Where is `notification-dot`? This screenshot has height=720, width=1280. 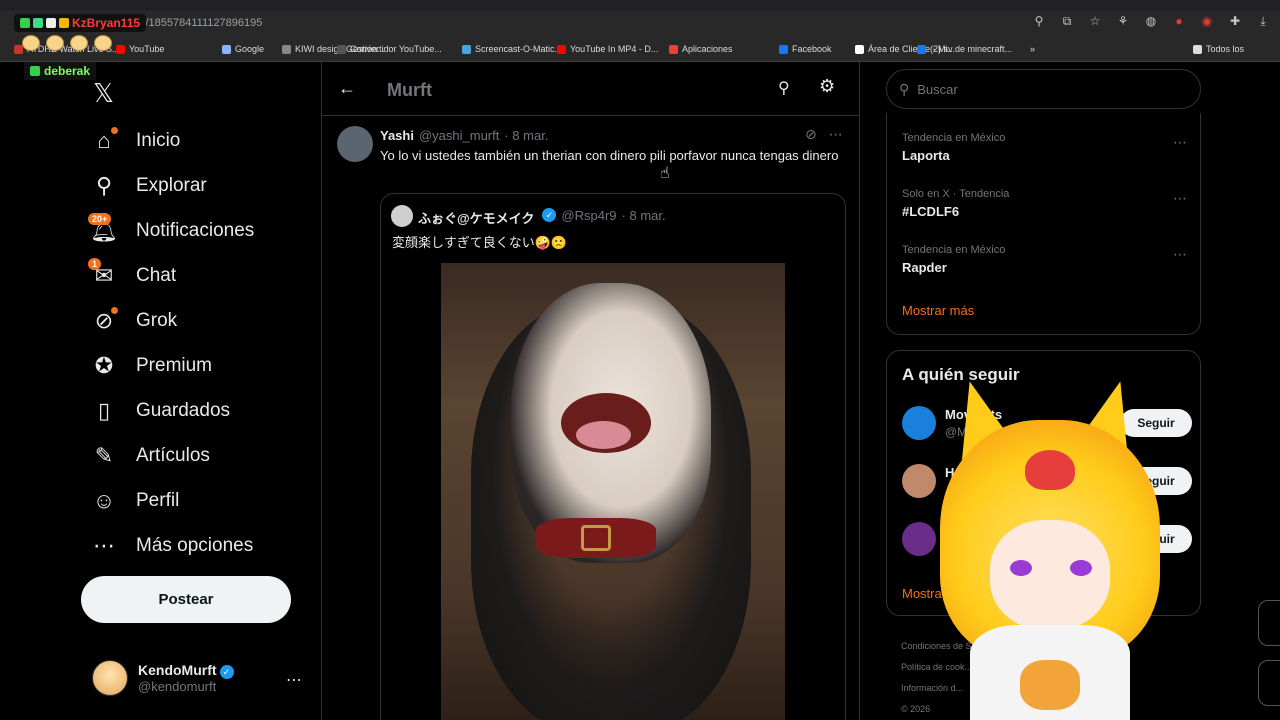 notification-dot is located at coordinates (114, 130).